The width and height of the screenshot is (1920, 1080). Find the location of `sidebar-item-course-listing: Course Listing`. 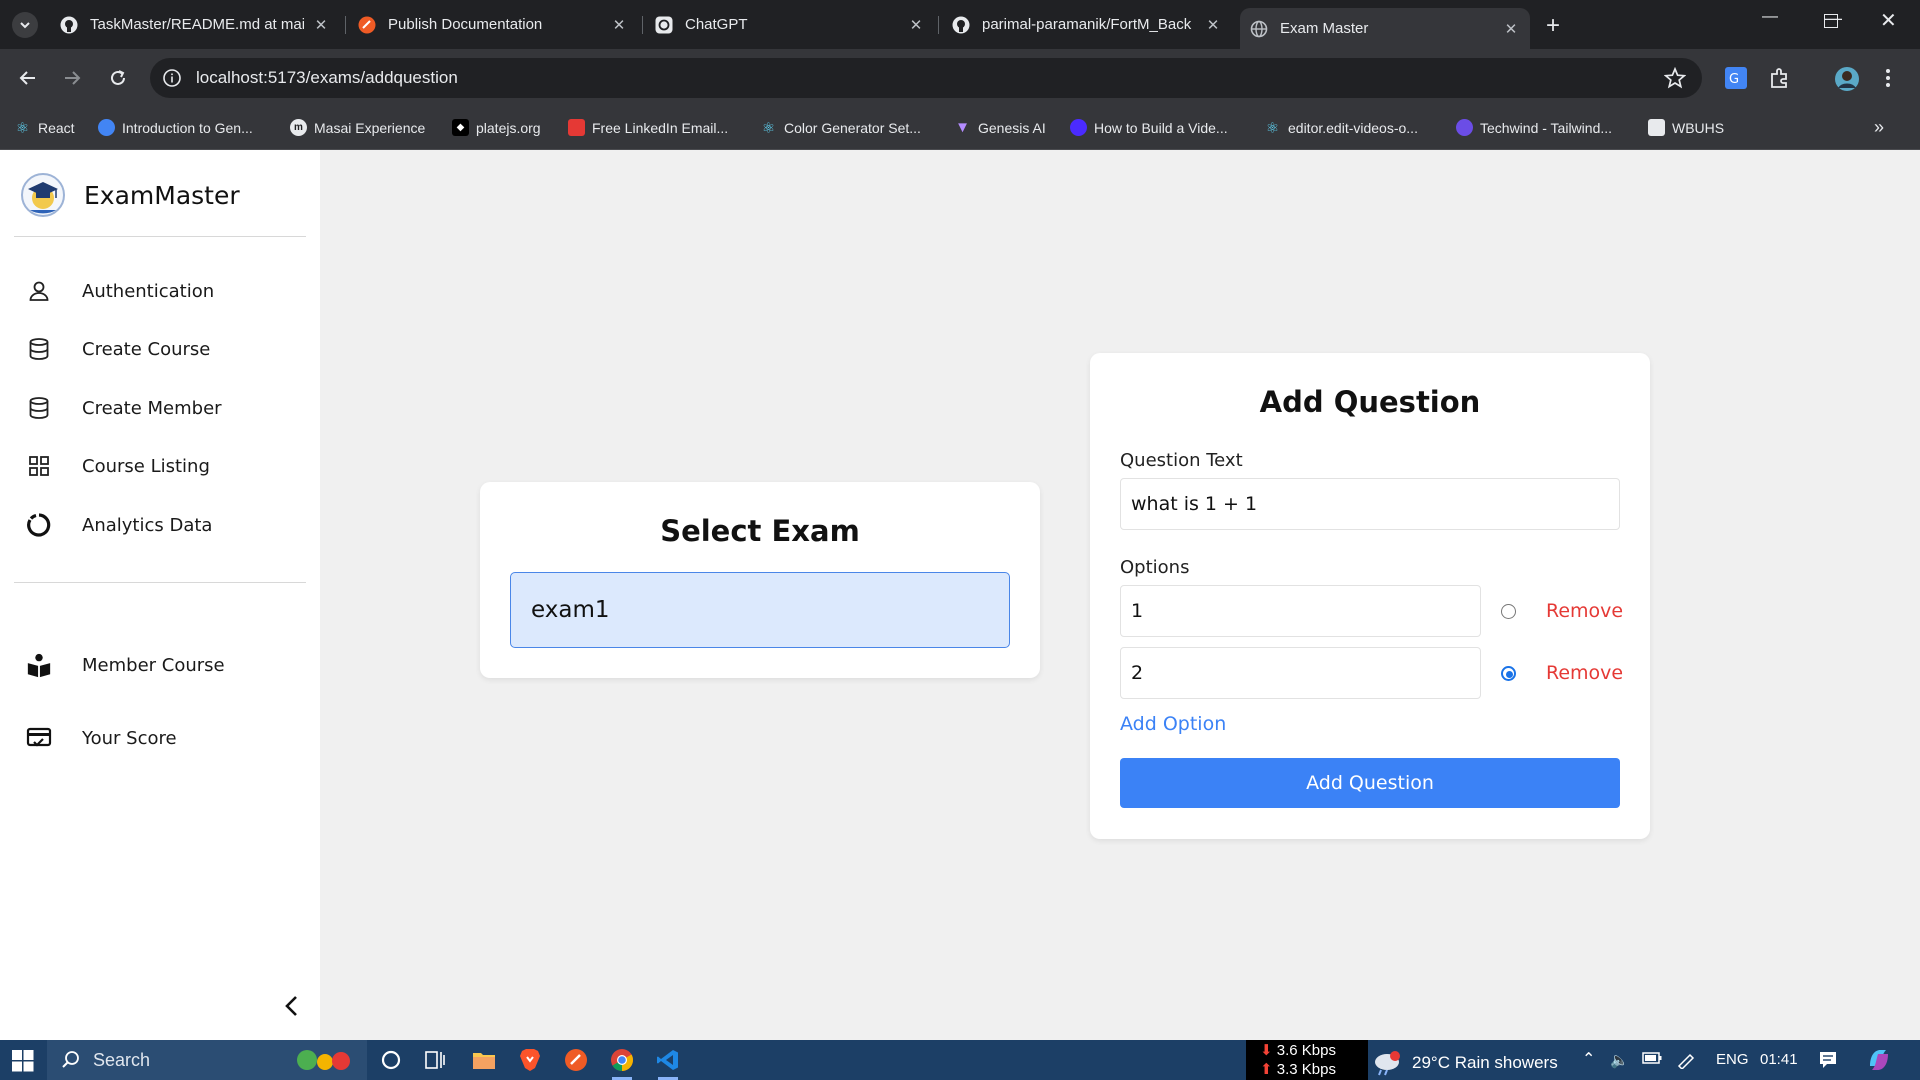

sidebar-item-course-listing: Course Listing is located at coordinates (118, 466).